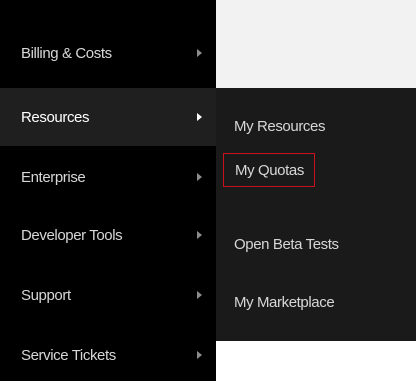 The height and width of the screenshot is (381, 416). What do you see at coordinates (316, 361) in the screenshot?
I see `page-content-area` at bounding box center [316, 361].